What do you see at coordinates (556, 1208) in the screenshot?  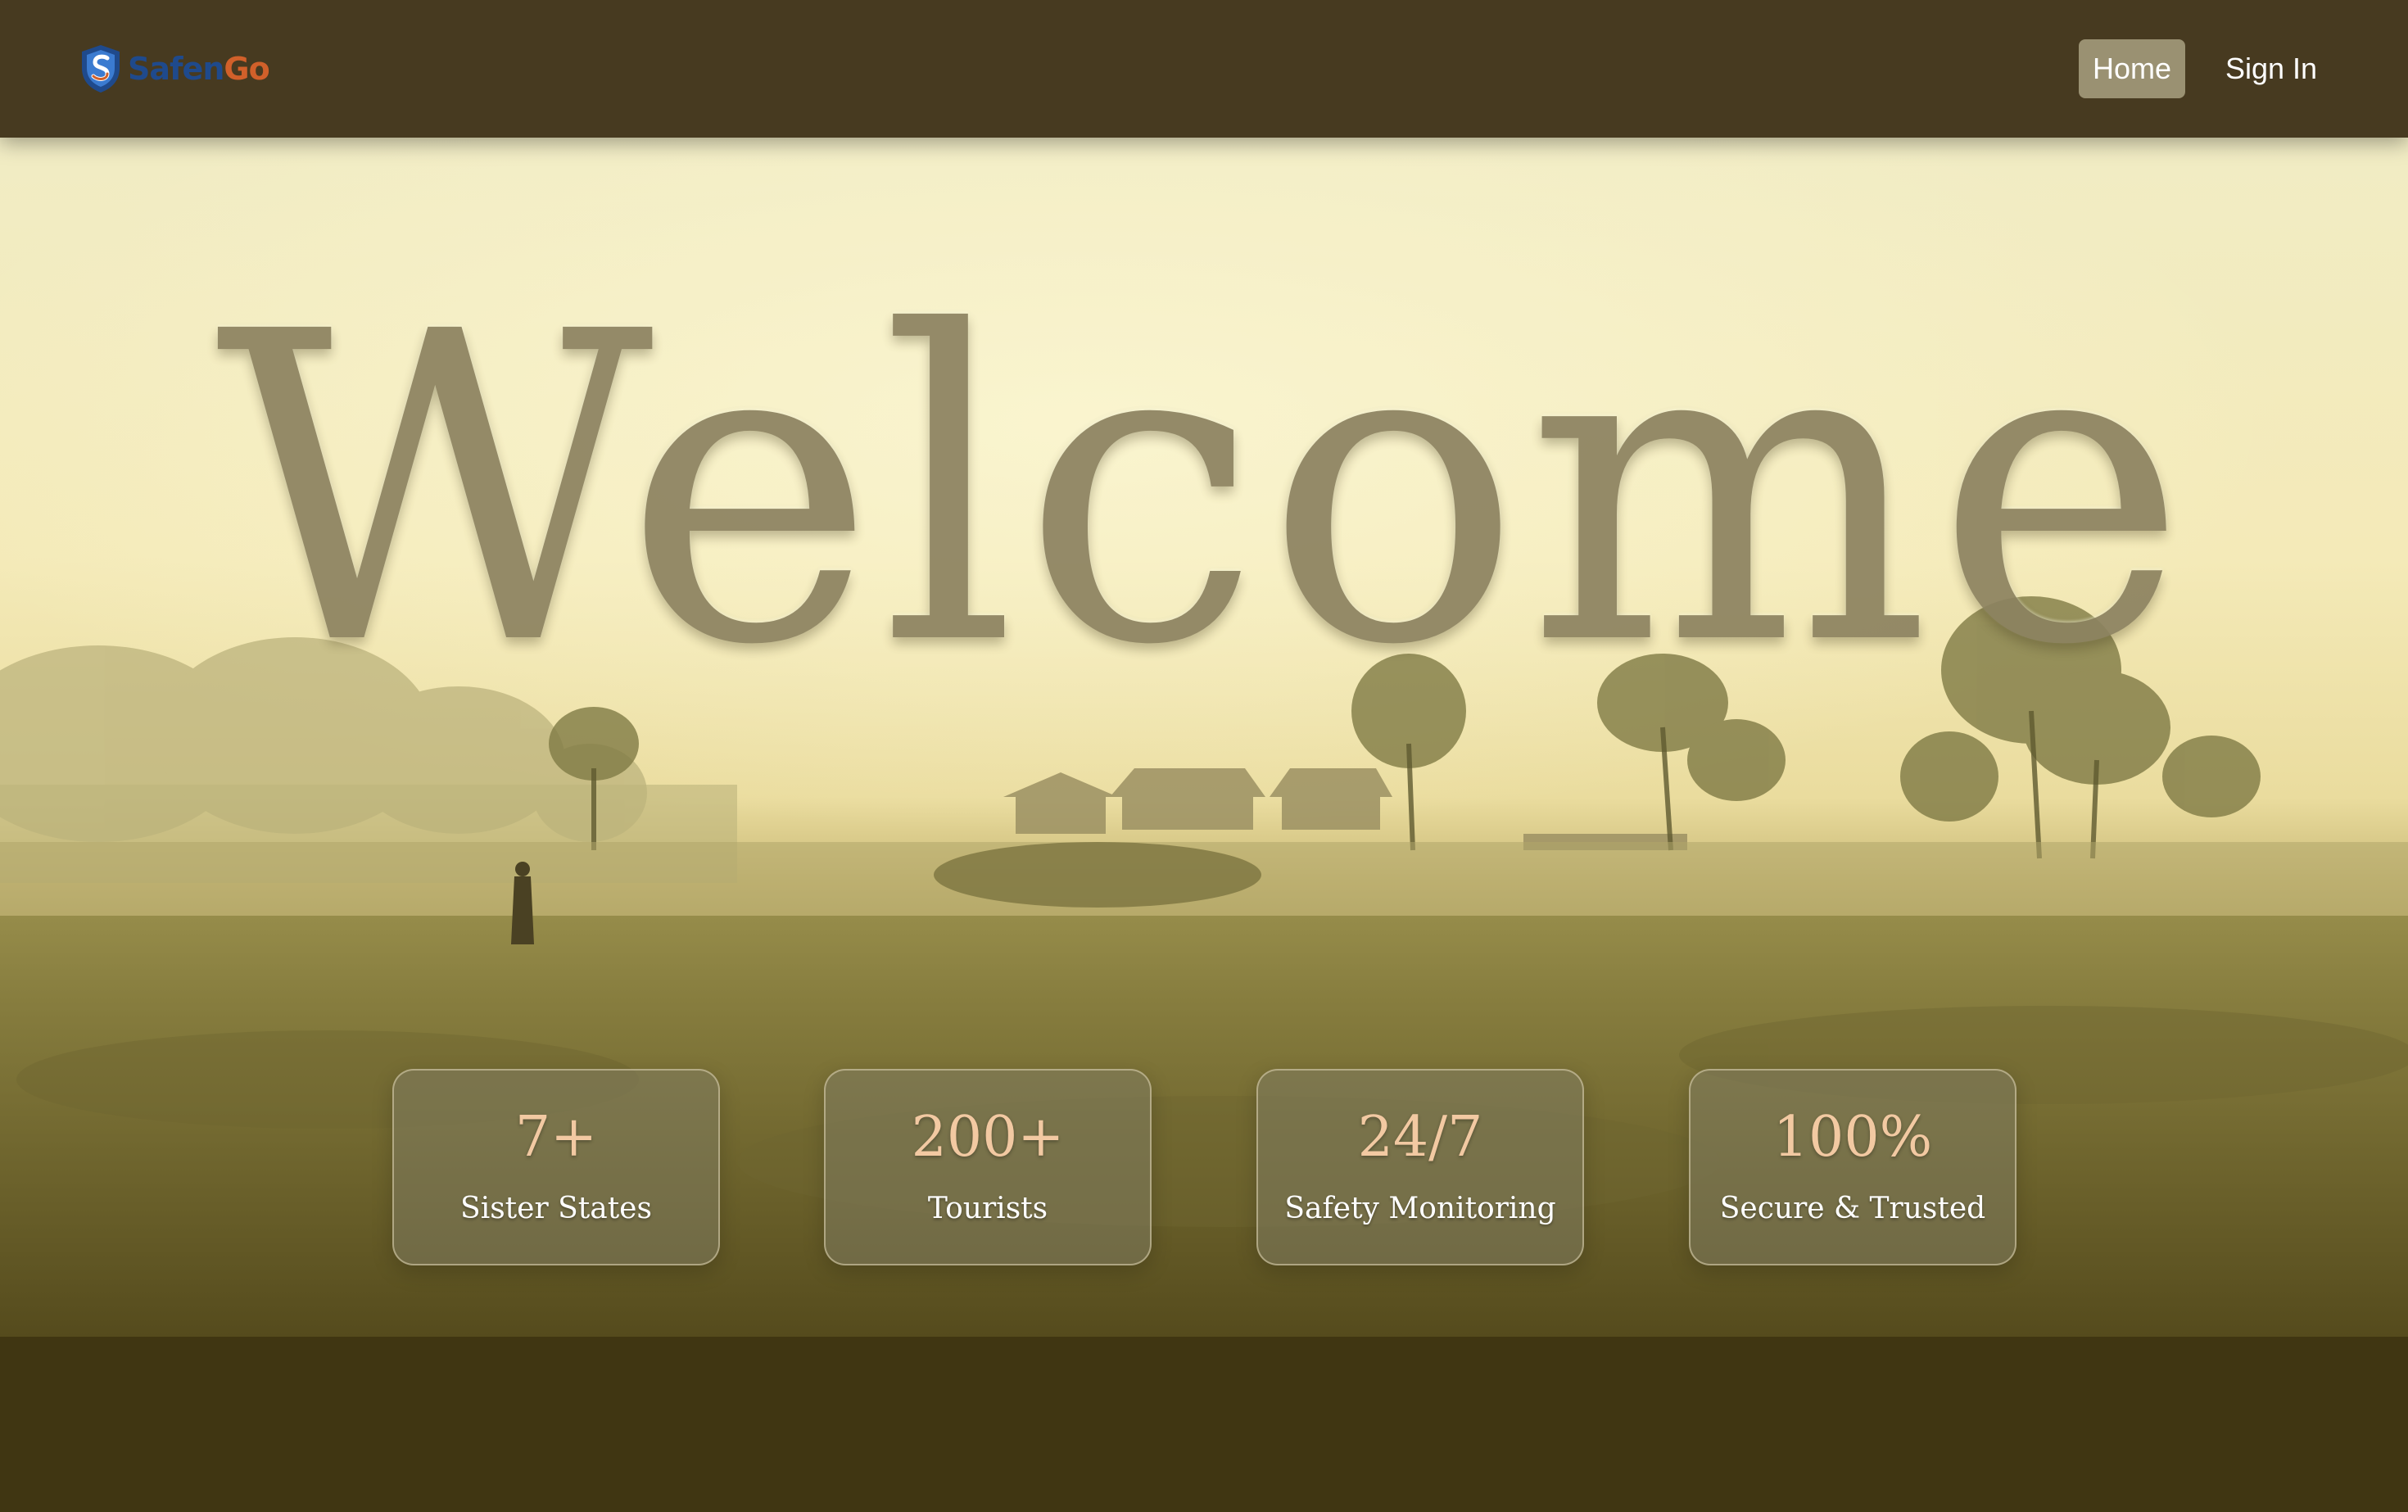 I see `stat-label: Sister States` at bounding box center [556, 1208].